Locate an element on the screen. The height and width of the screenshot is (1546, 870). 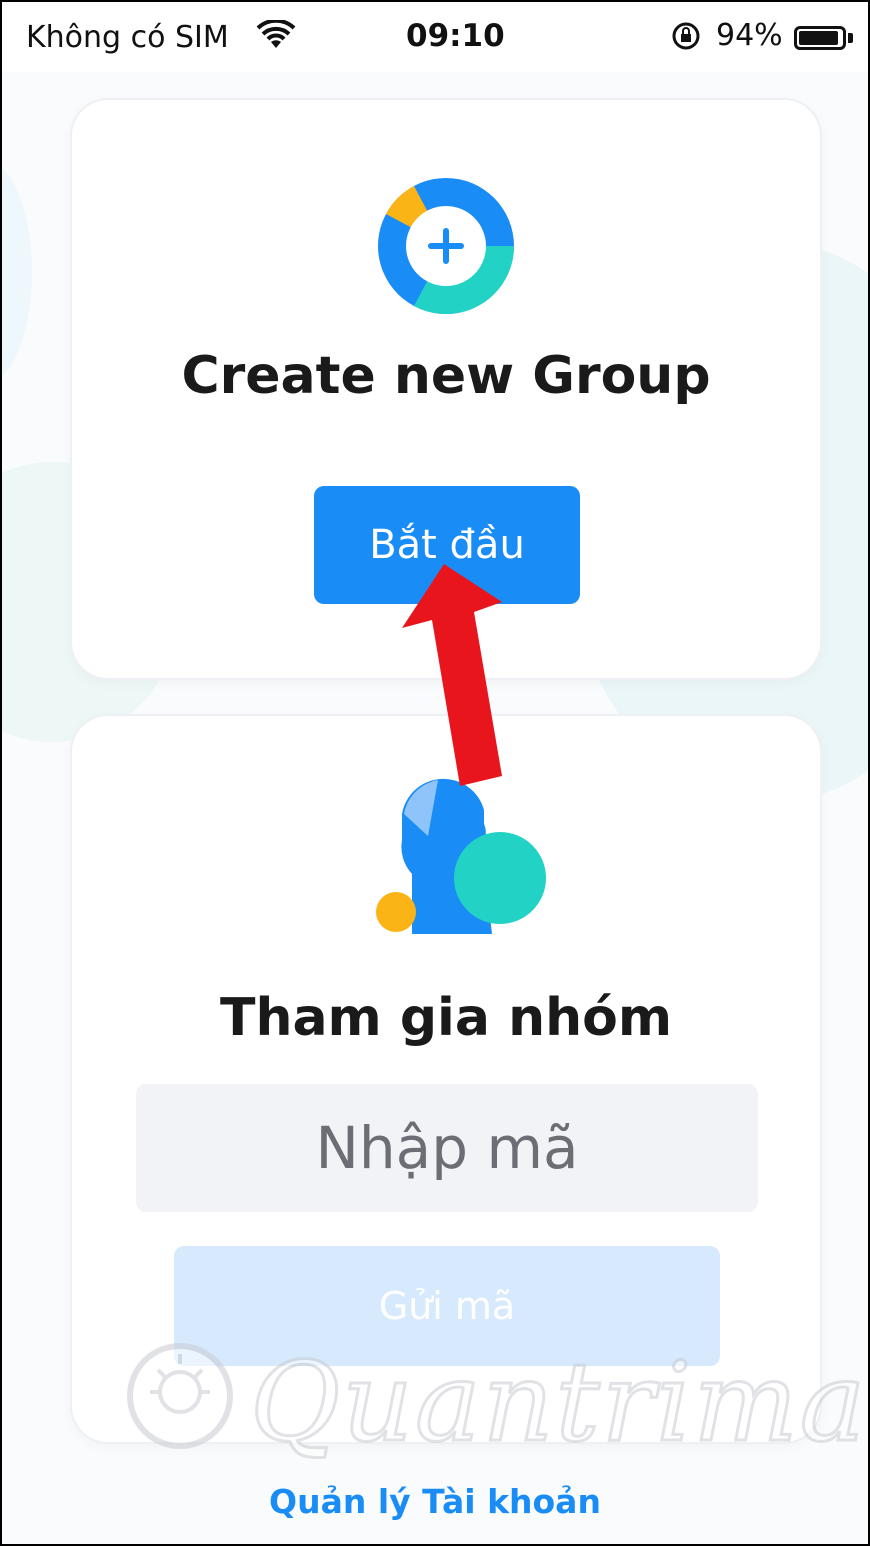
group-code-input is located at coordinates (447, 1148).